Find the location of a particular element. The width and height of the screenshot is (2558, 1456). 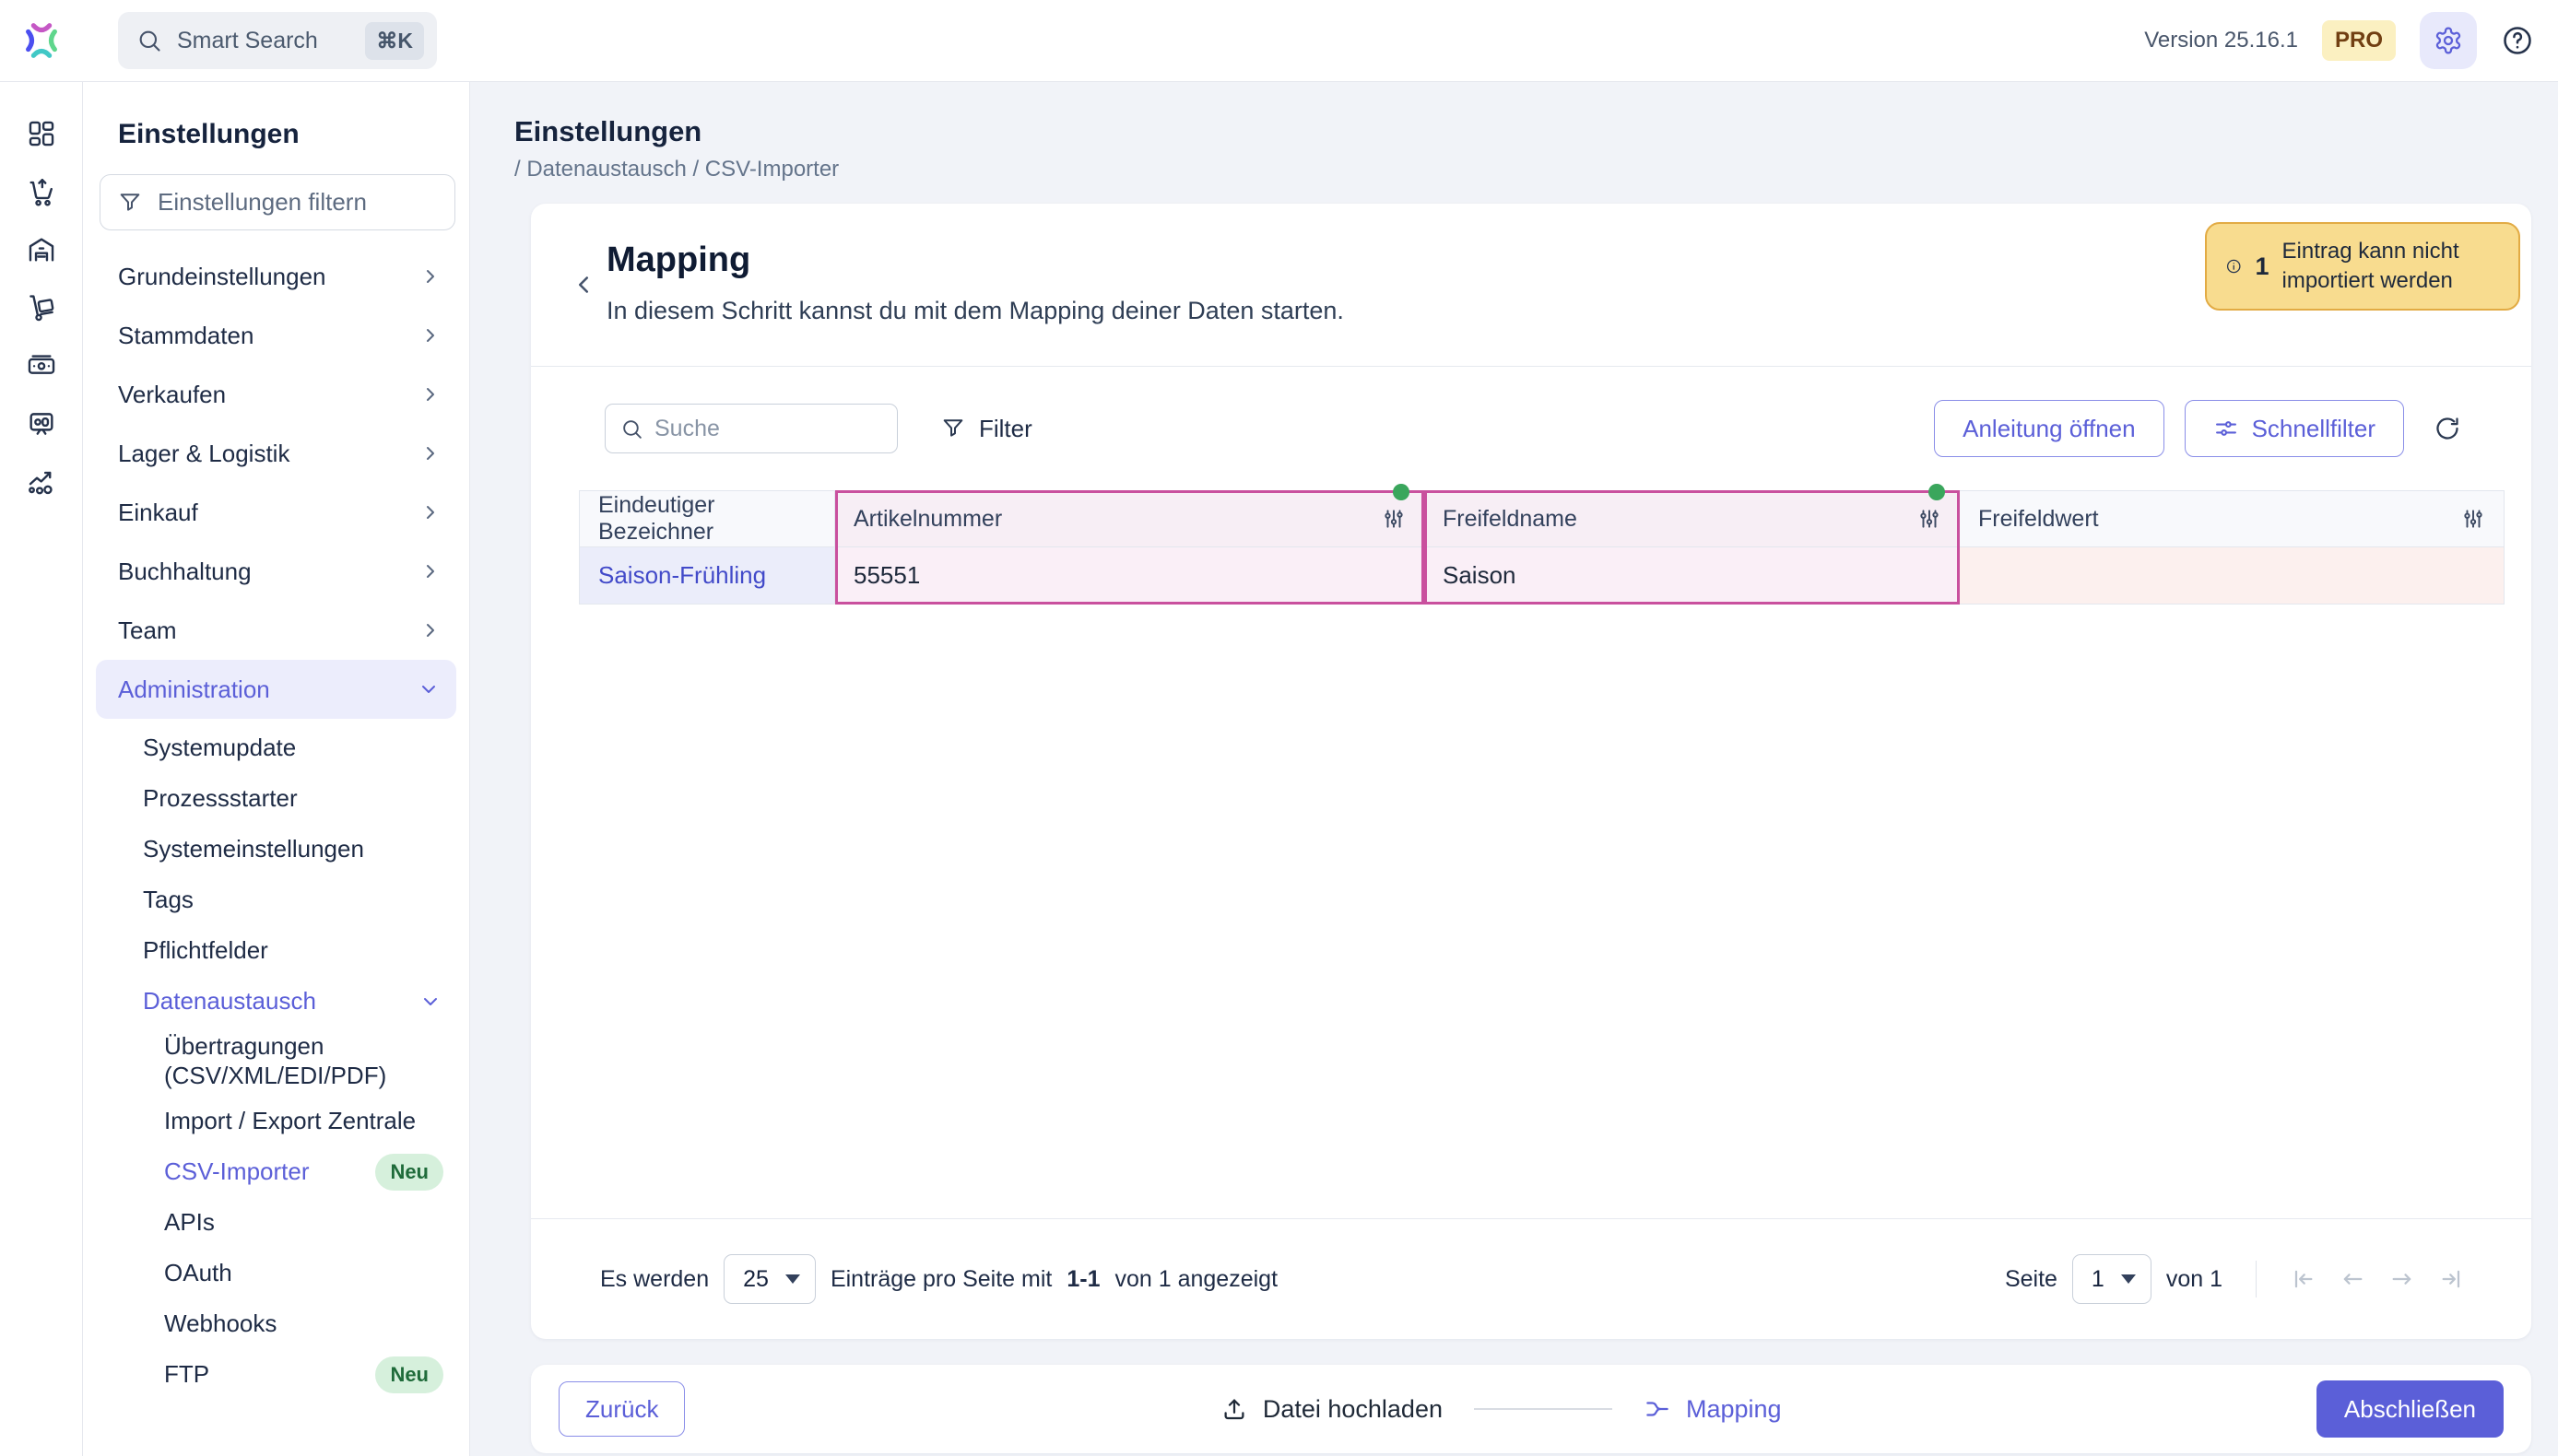

column-header-bezeichner: Eindeutiger Bezeichner is located at coordinates (707, 518).